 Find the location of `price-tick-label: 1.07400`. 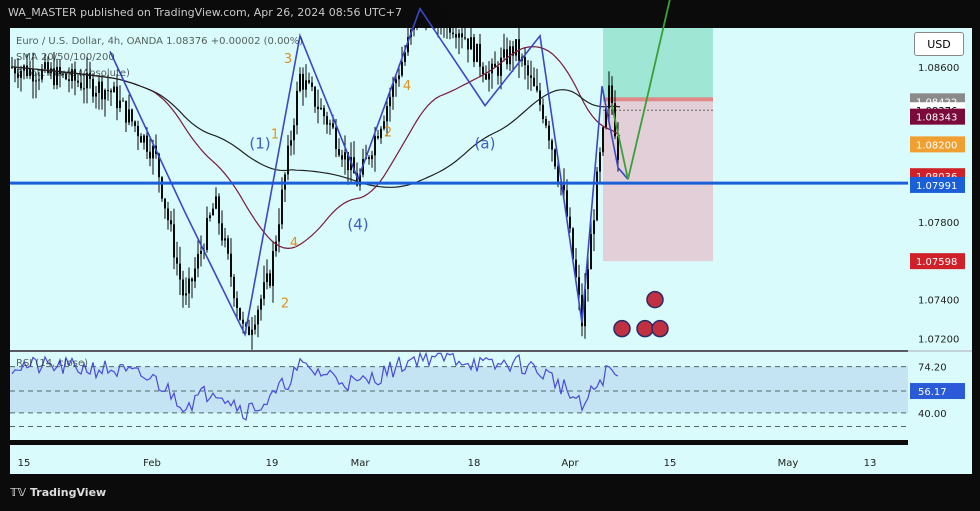

price-tick-label: 1.07400 is located at coordinates (938, 301).